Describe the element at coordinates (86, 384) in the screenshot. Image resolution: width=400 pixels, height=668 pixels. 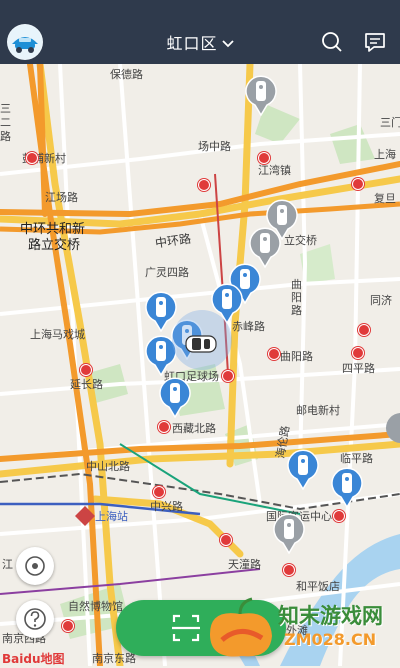
I see `map-label: 延长路` at that location.